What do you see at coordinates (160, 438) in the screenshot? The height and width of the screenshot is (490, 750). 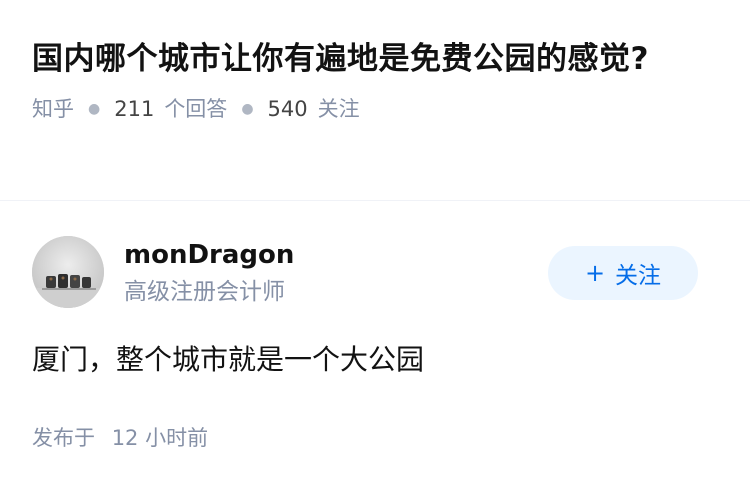 I see `timestamp-value: 12 小时前` at bounding box center [160, 438].